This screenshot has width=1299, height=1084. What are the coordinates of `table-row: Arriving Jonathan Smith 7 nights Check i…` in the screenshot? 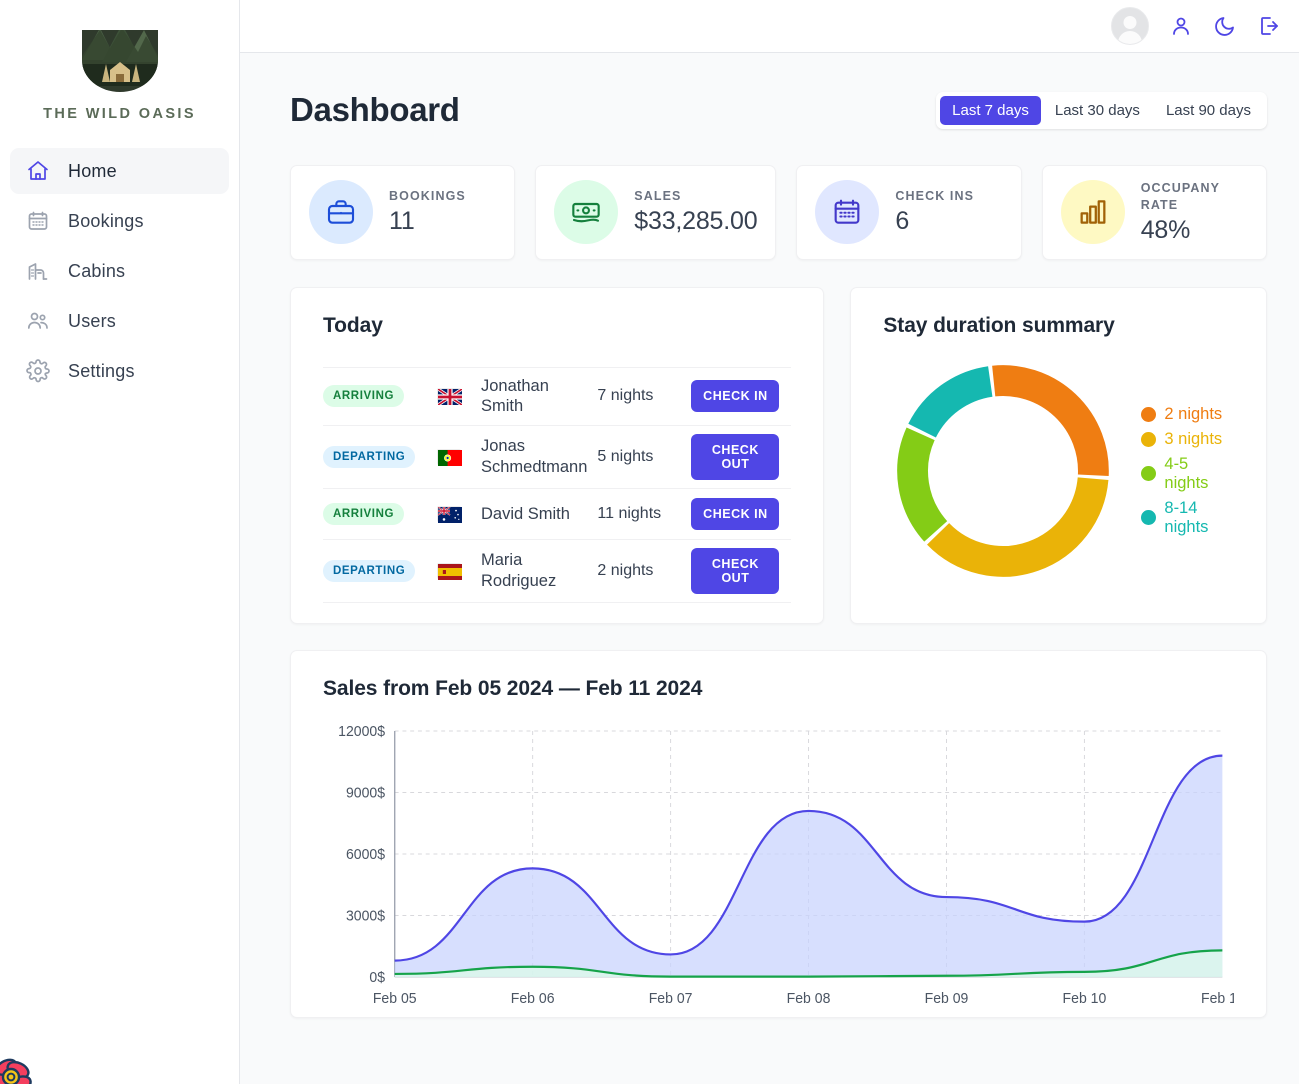 It's located at (557, 395).